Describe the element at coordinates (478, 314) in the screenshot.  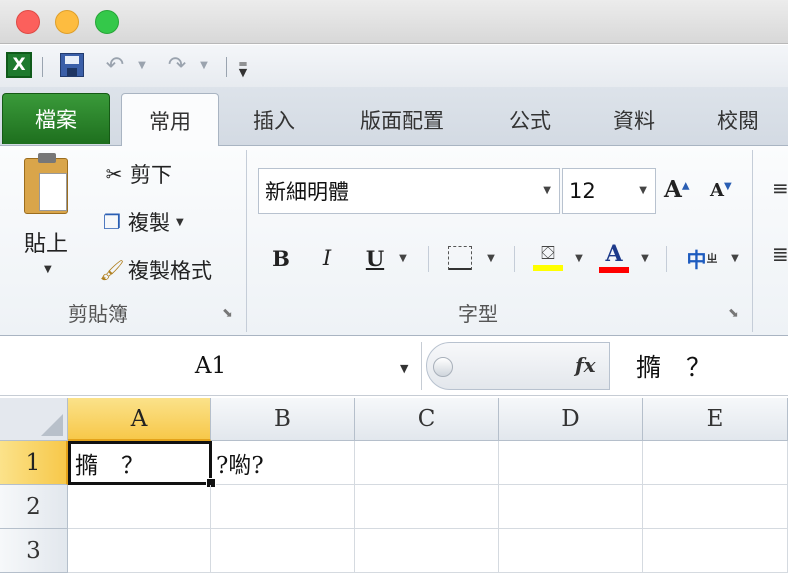
I see `font-group-label: 字型` at that location.